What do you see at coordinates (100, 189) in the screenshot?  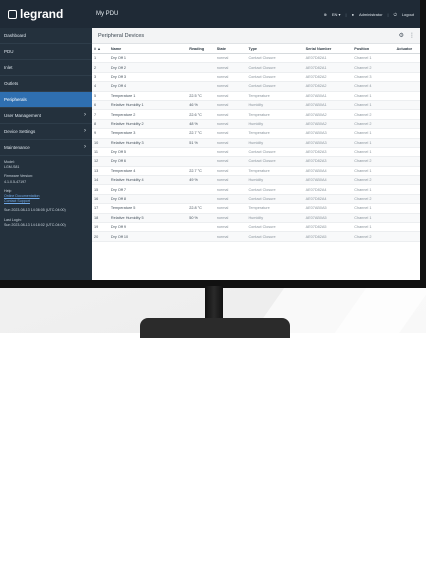 I see `table-cell: 15` at bounding box center [100, 189].